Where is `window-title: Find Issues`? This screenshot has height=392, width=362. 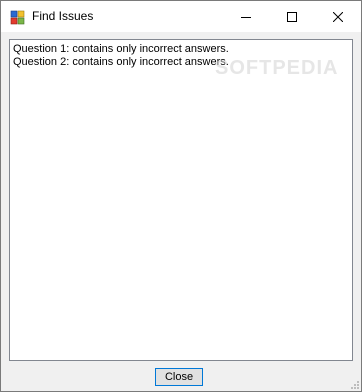
window-title: Find Issues is located at coordinates (63, 16).